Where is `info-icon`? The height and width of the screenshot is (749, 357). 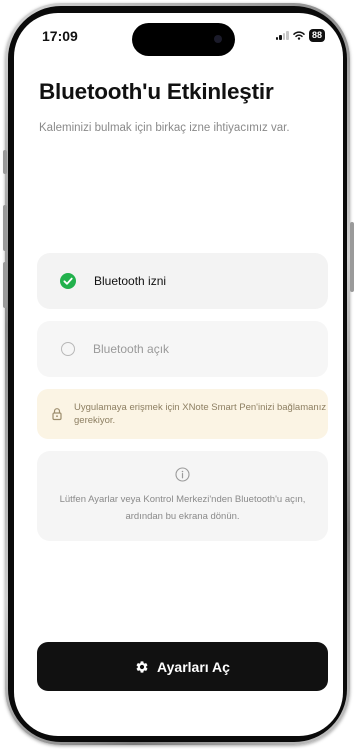 info-icon is located at coordinates (182, 474).